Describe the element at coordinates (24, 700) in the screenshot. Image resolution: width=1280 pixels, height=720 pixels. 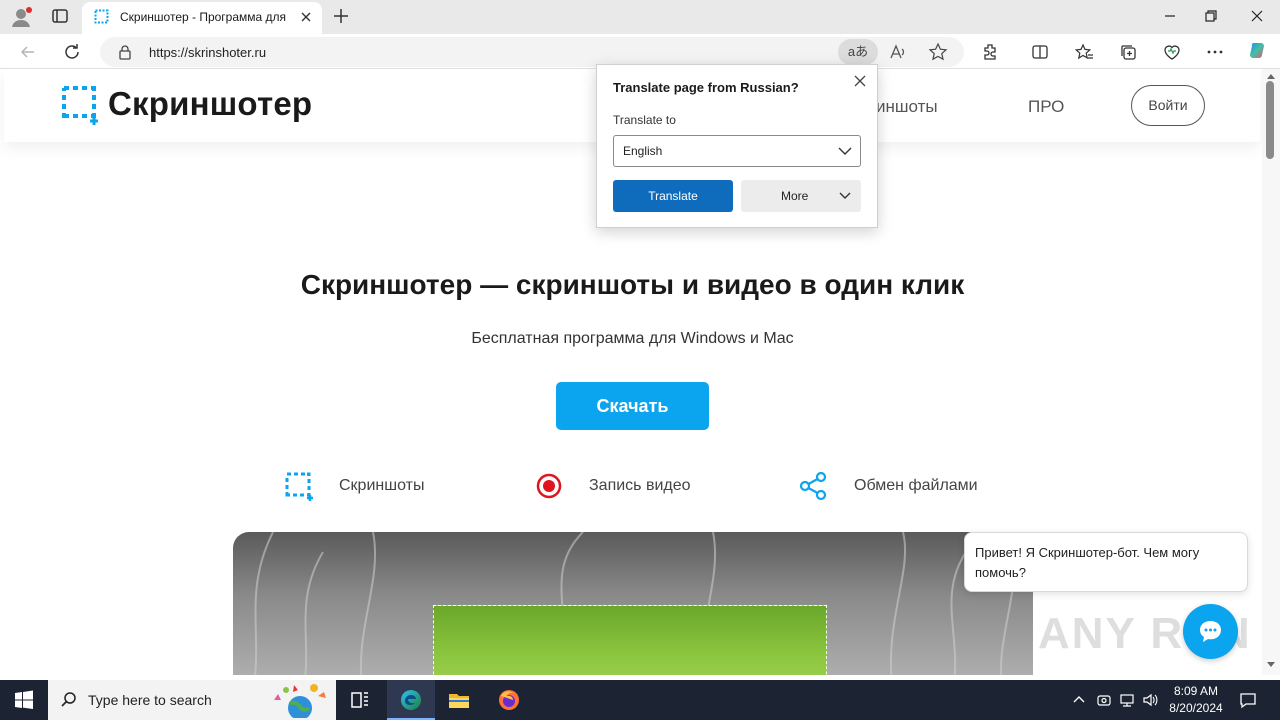
I see `windows-start-icon` at that location.